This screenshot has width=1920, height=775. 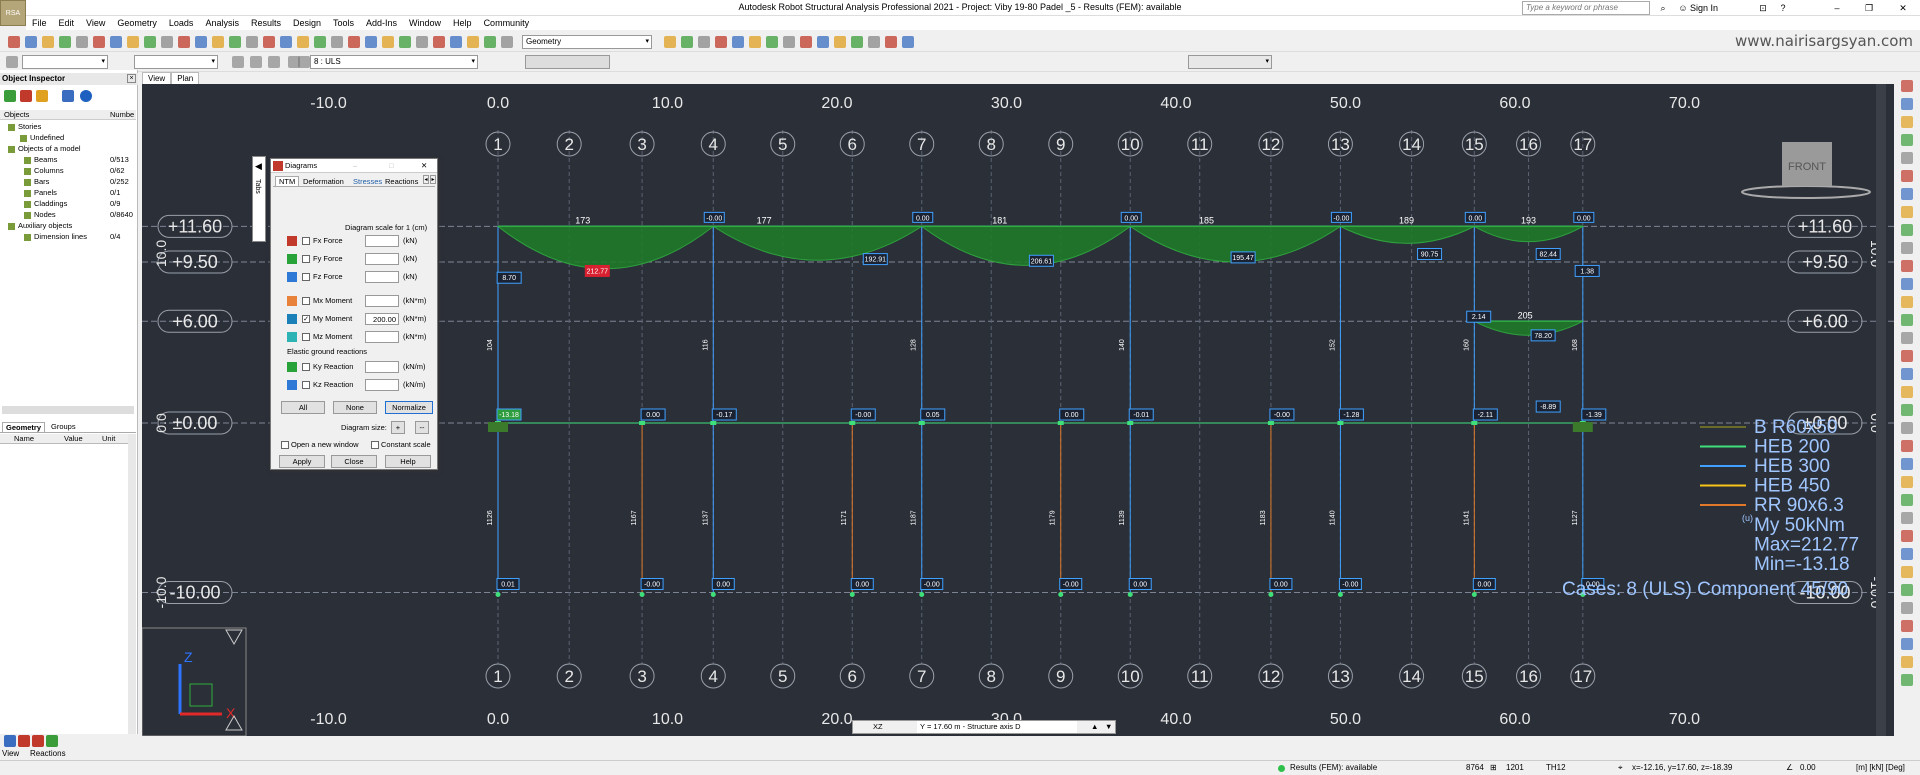 What do you see at coordinates (13, 13) in the screenshot?
I see `app-logo: RSA` at bounding box center [13, 13].